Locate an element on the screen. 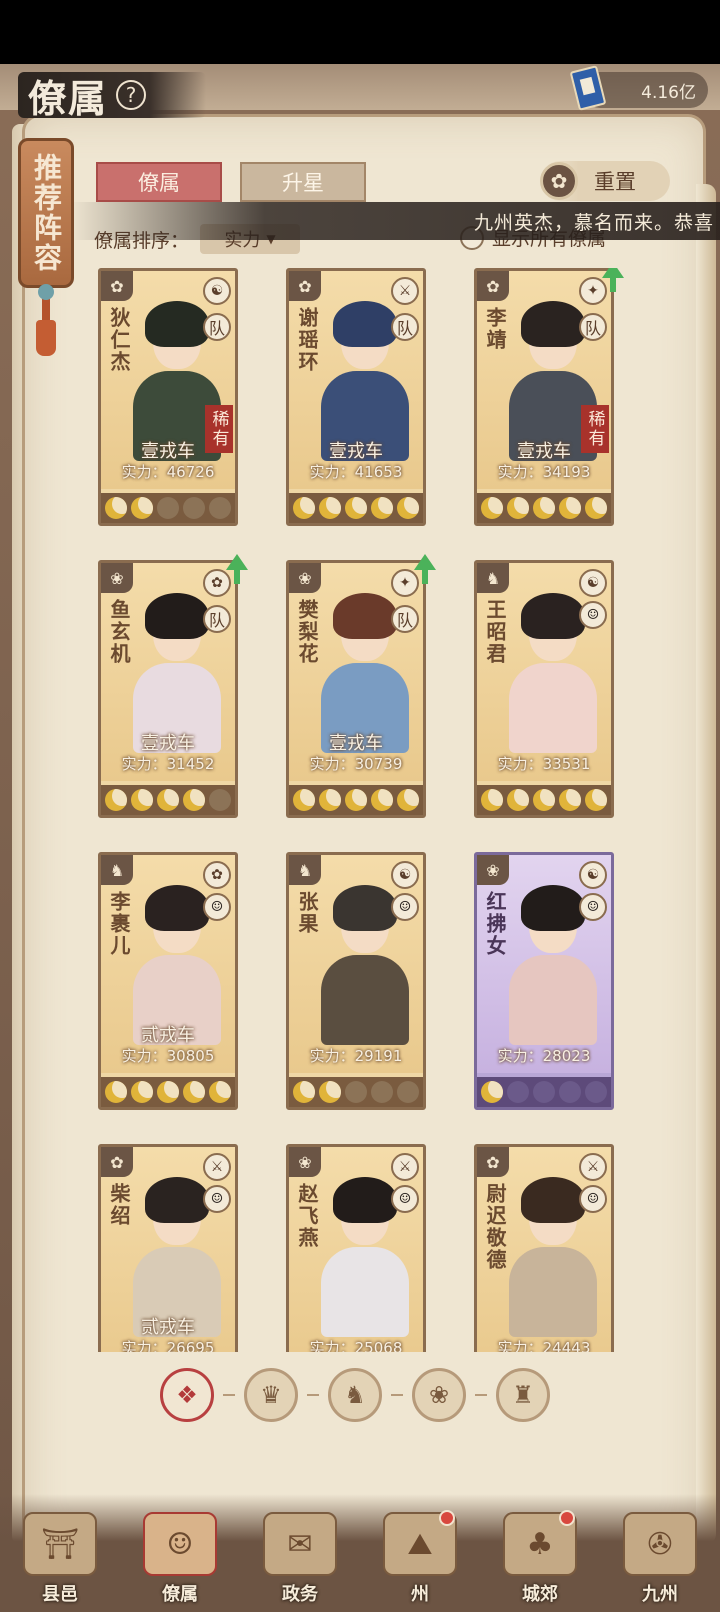 The height and width of the screenshot is (1612, 720). nav-icon: ☺ is located at coordinates (180, 1544).